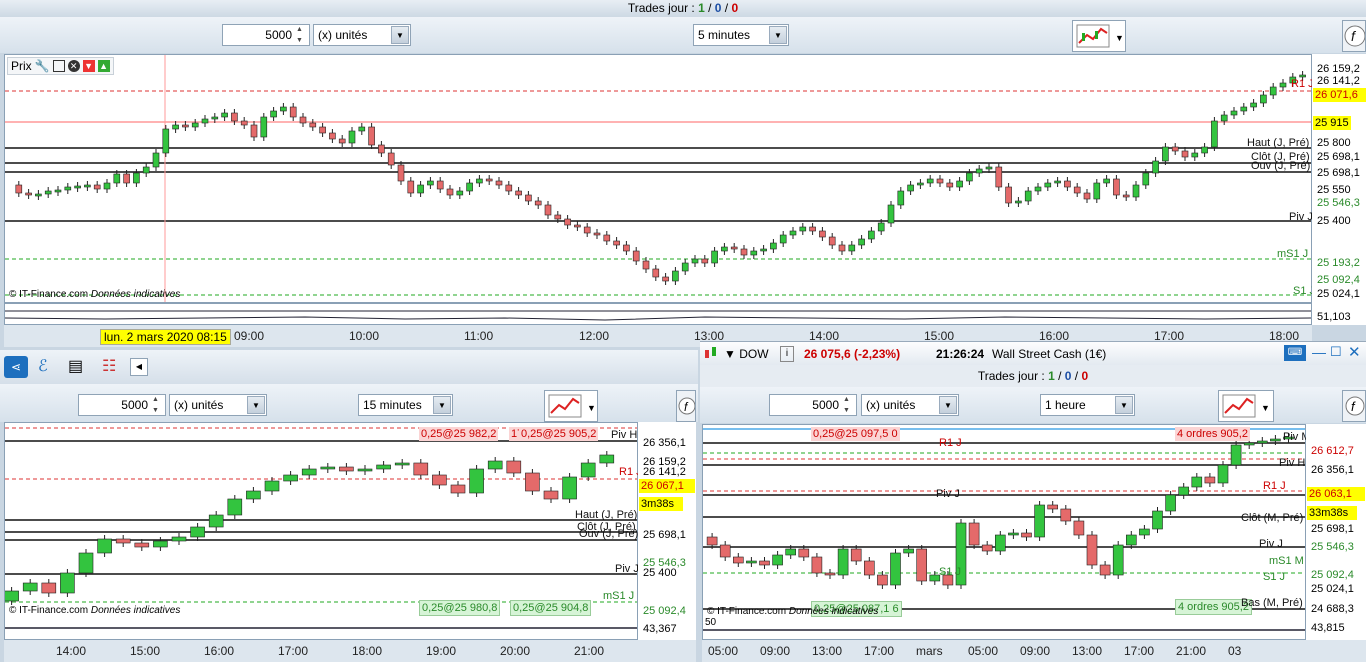 The height and width of the screenshot is (662, 1366). I want to click on order-tag: 4 ordres 905,2, so click(1212, 434).